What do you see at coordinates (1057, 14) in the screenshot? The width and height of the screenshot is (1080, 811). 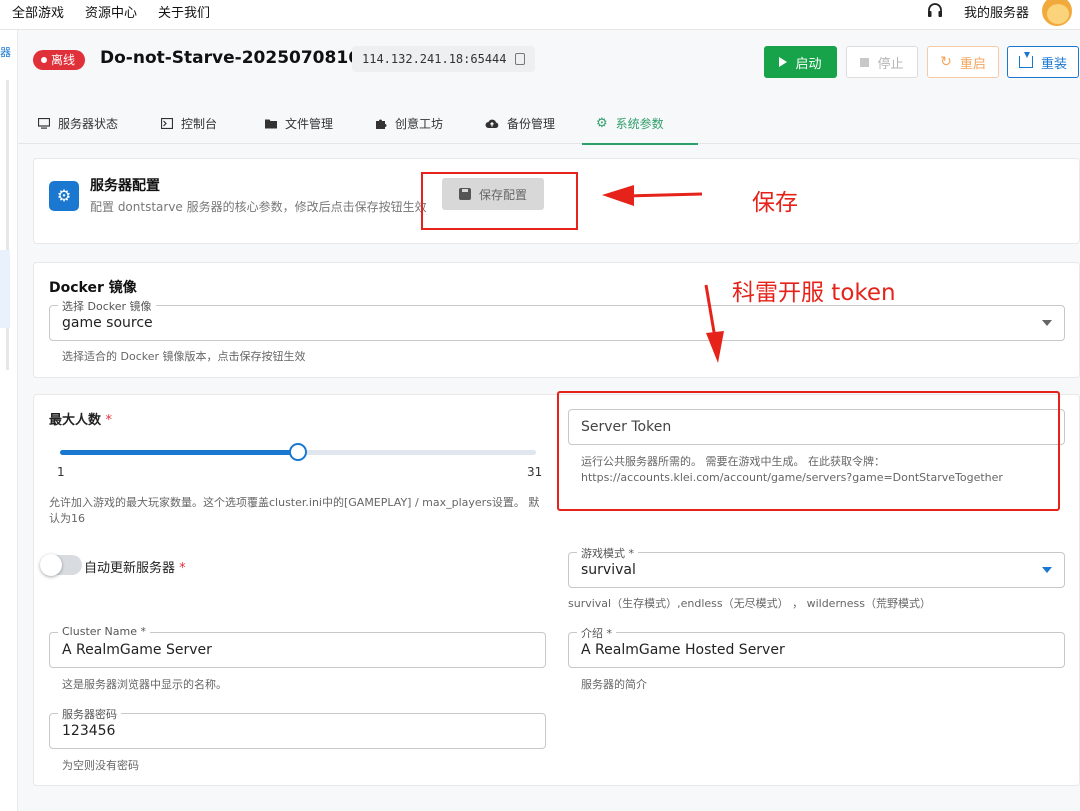 I see `avatar` at bounding box center [1057, 14].